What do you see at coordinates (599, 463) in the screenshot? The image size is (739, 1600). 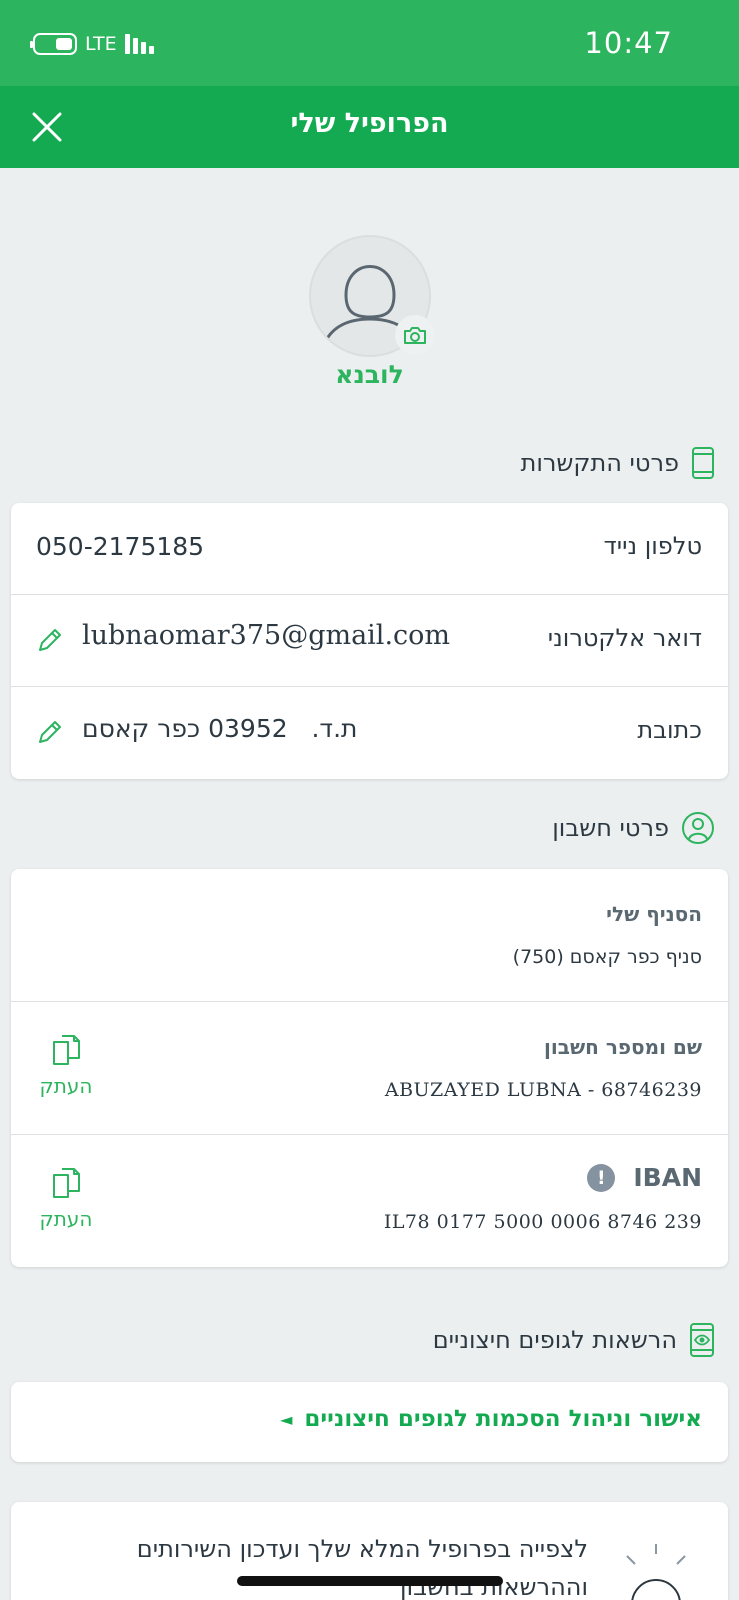 I see `contact-section-label: פרטי התקשרות` at bounding box center [599, 463].